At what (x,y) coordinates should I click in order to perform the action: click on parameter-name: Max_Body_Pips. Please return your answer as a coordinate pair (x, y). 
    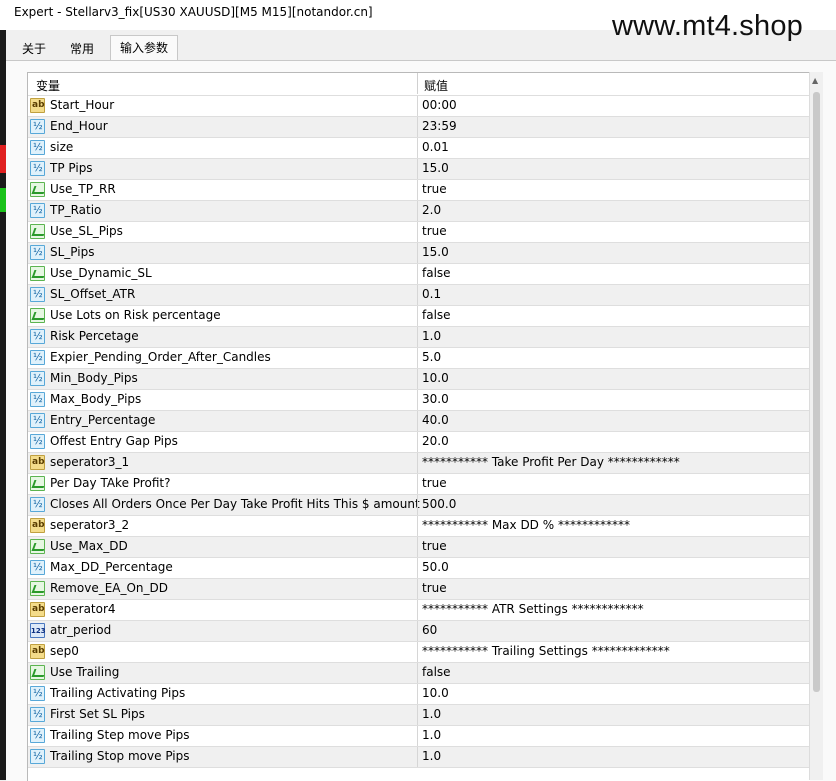
    Looking at the image, I should click on (96, 399).